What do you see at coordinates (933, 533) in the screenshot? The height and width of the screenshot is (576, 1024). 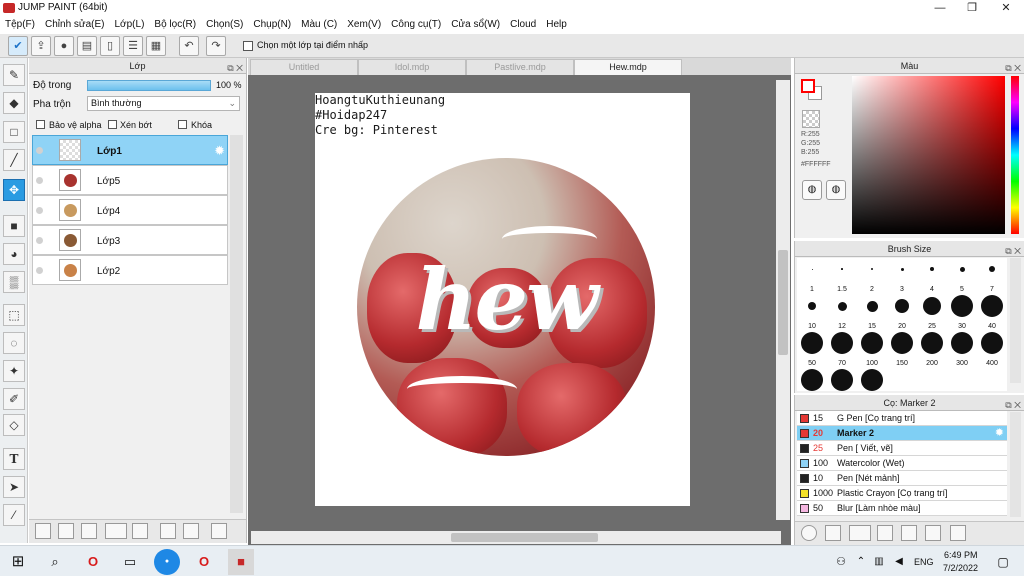 I see `duplicate-brush-icon` at bounding box center [933, 533].